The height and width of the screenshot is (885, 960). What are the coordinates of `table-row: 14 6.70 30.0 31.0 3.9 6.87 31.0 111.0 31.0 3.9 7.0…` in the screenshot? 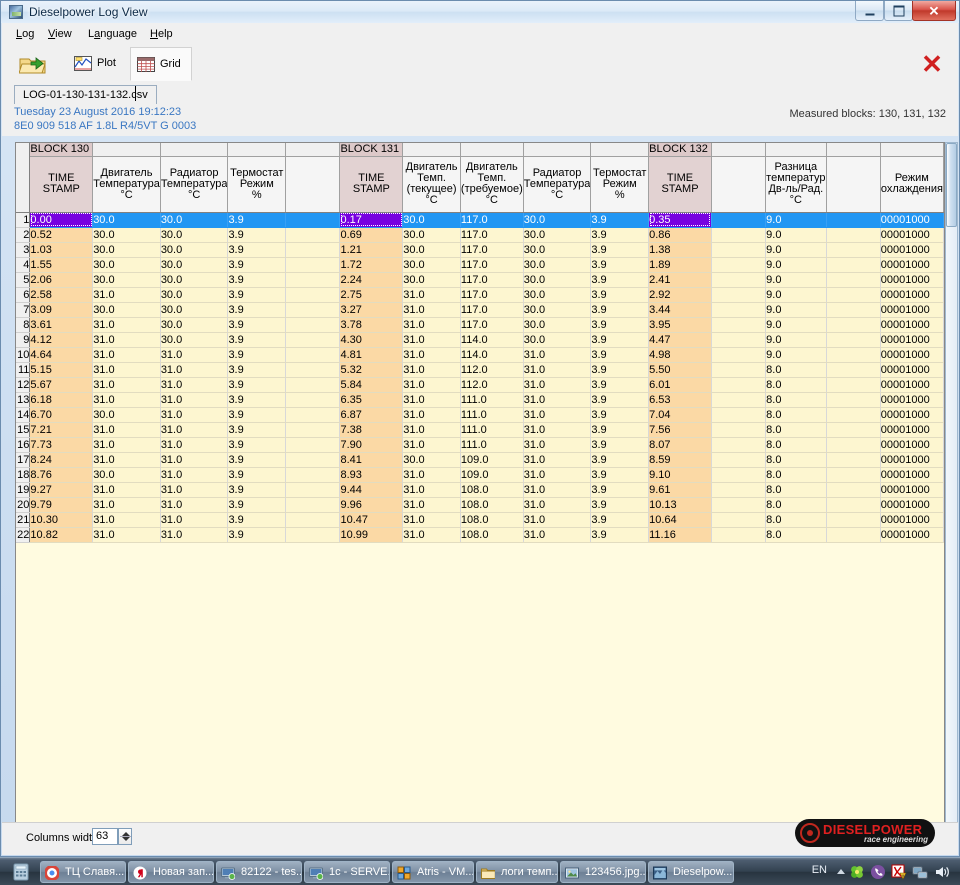 It's located at (480, 415).